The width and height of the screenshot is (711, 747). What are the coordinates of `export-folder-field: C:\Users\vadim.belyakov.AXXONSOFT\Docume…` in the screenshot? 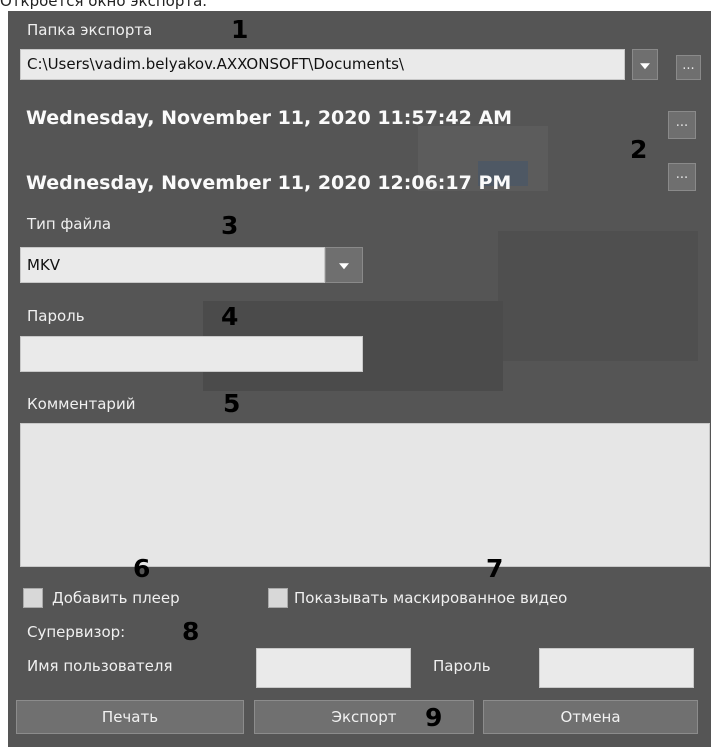 It's located at (322, 64).